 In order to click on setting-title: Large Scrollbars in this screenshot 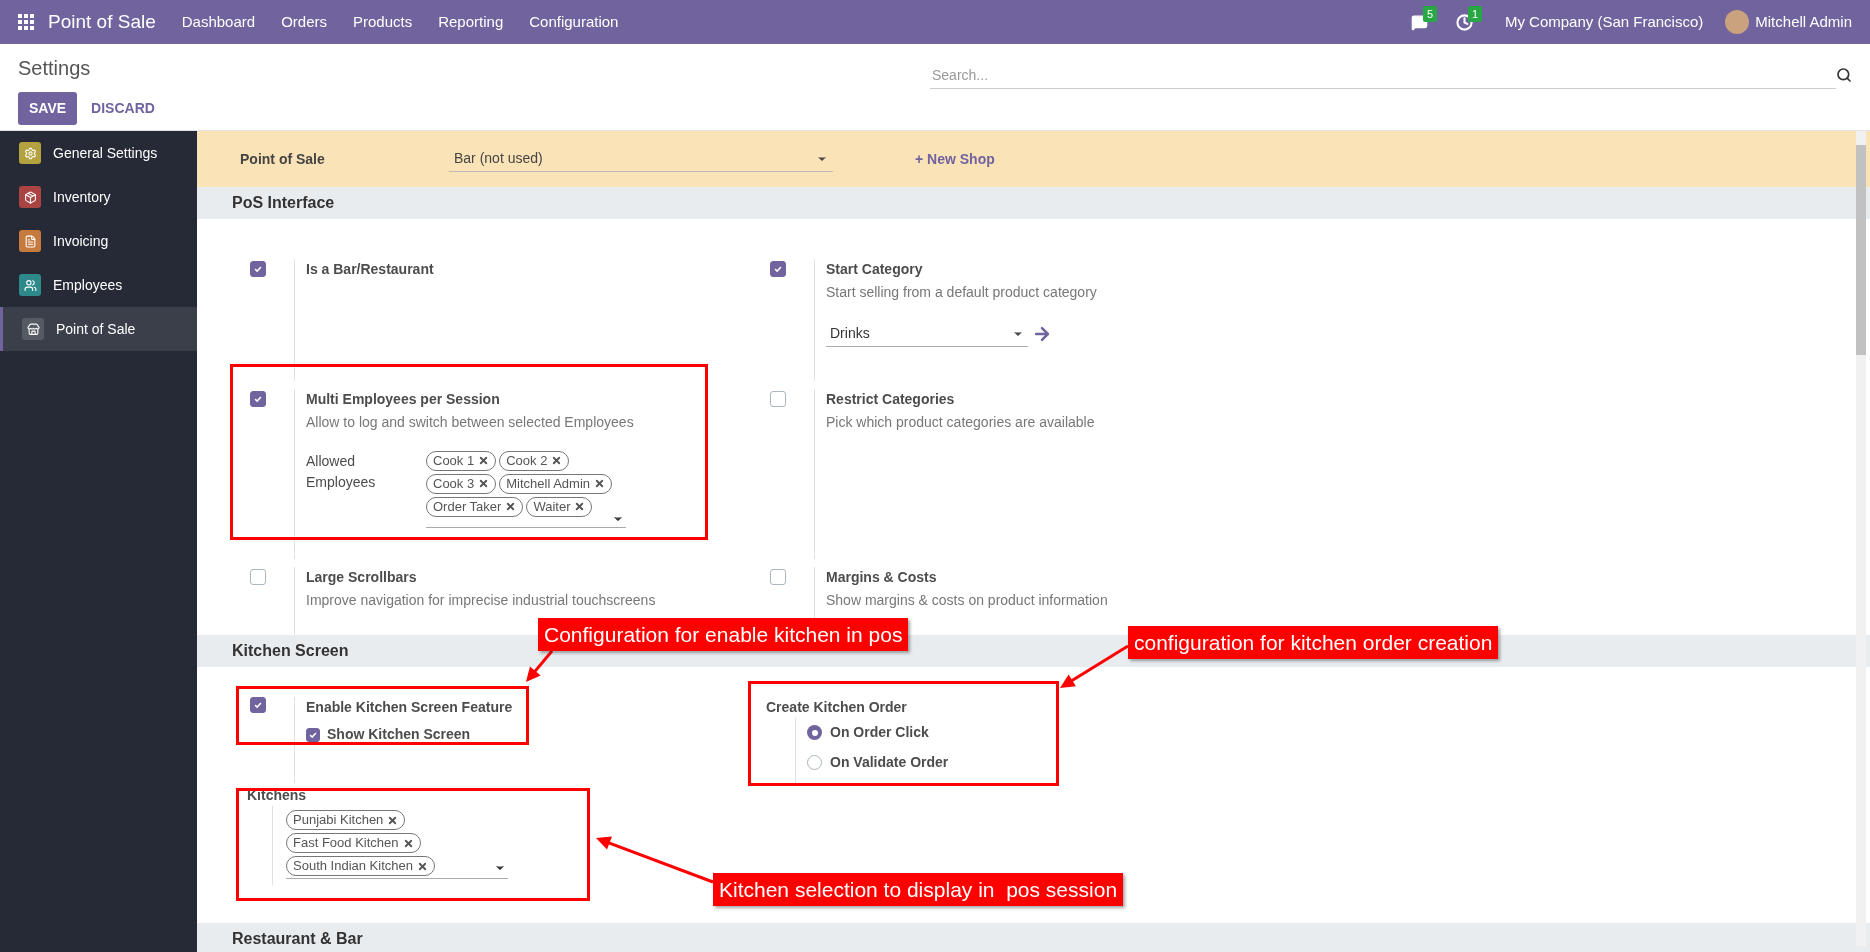, I will do `click(362, 578)`.